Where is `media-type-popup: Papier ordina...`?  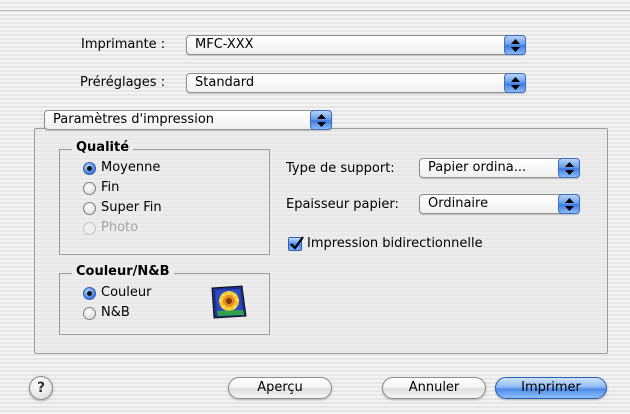 media-type-popup: Papier ordina... is located at coordinates (499, 168).